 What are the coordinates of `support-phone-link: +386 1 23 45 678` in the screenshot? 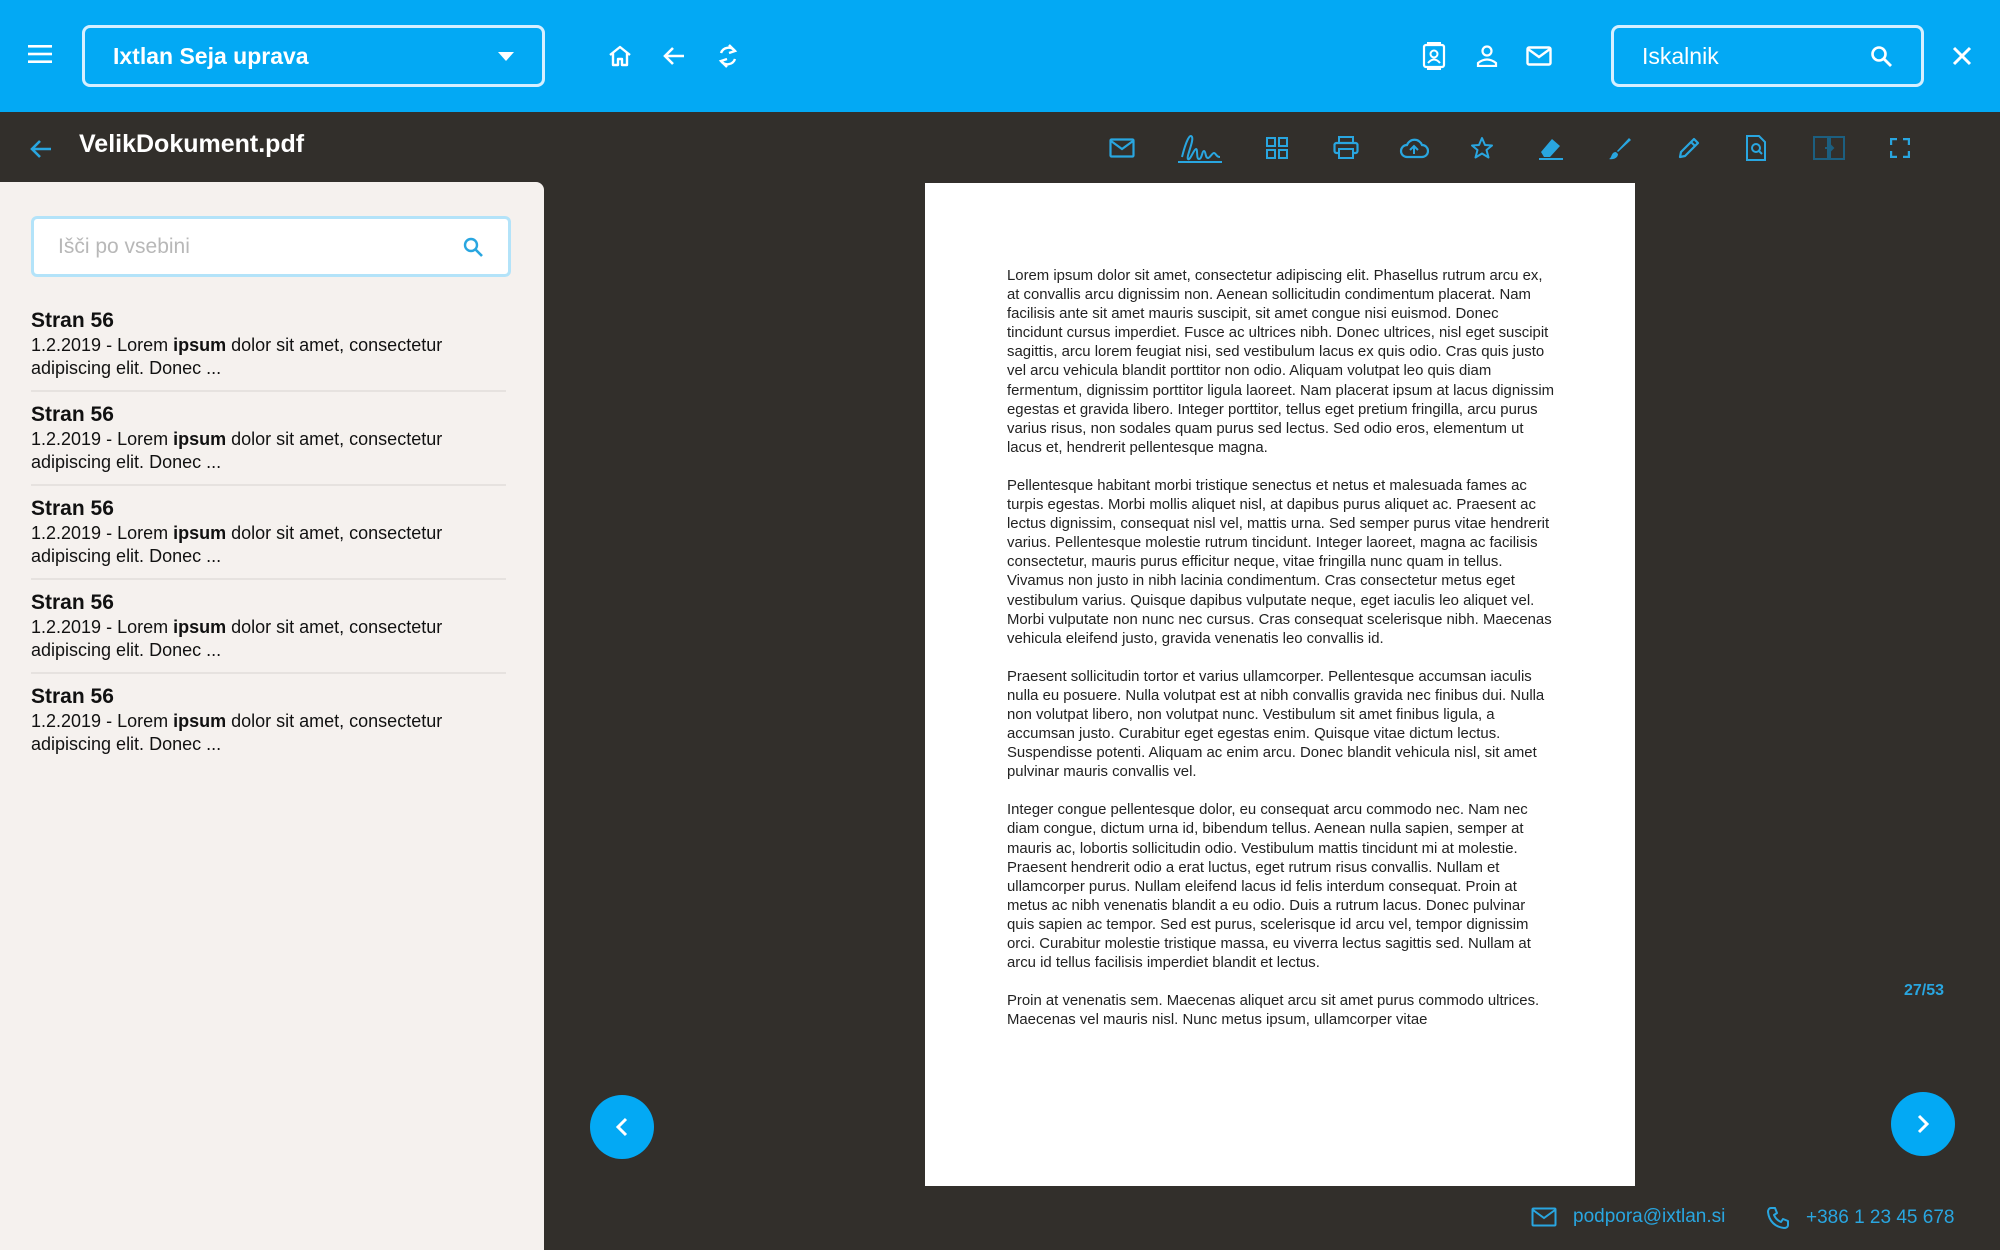 It's located at (1860, 1218).